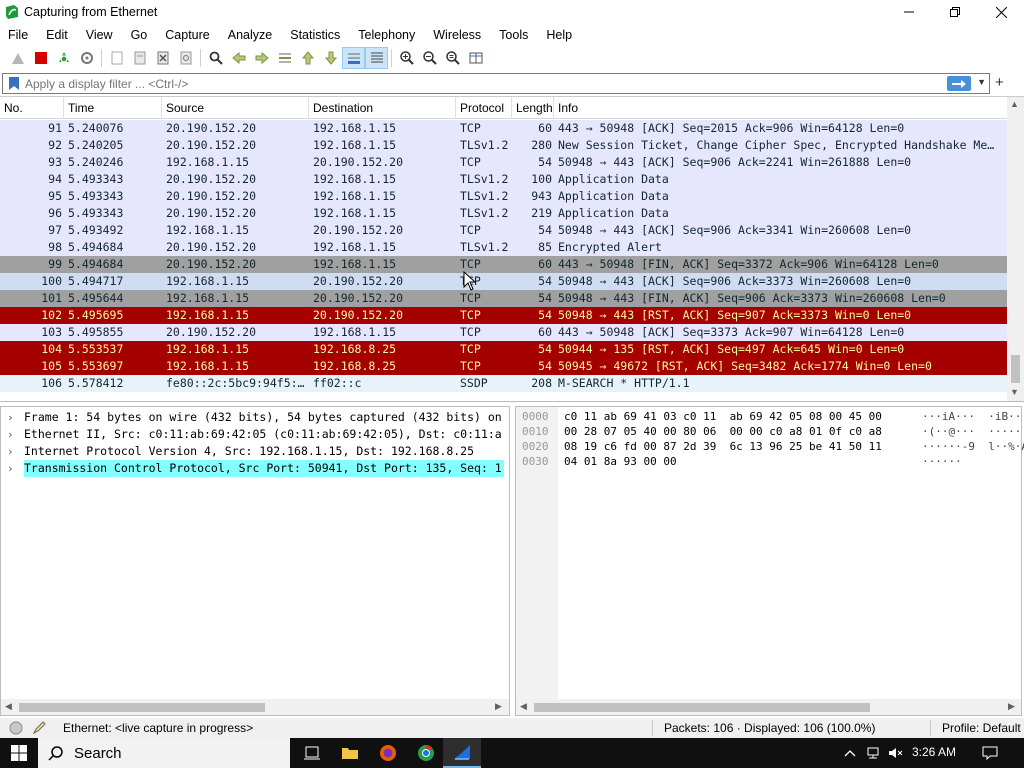 This screenshot has height=768, width=1024. Describe the element at coordinates (99, 35) in the screenshot. I see `menu-view: View` at that location.